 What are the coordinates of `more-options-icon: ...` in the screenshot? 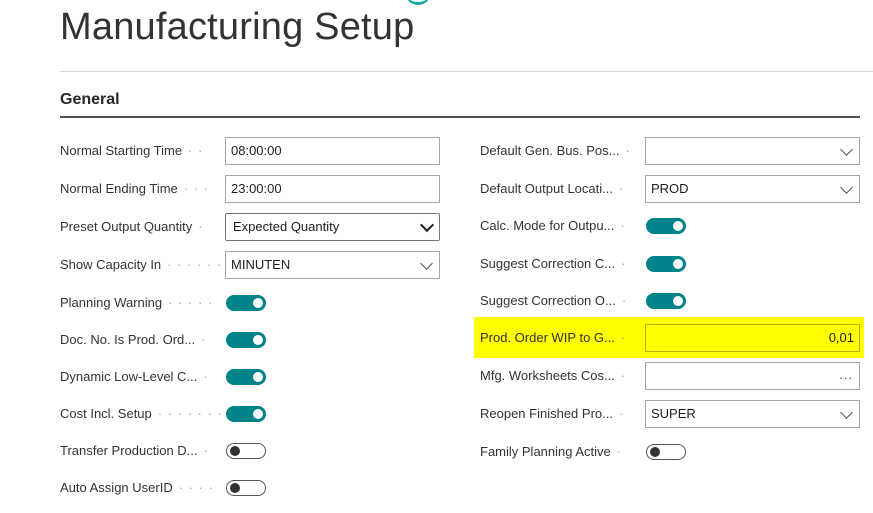 It's located at (846, 375).